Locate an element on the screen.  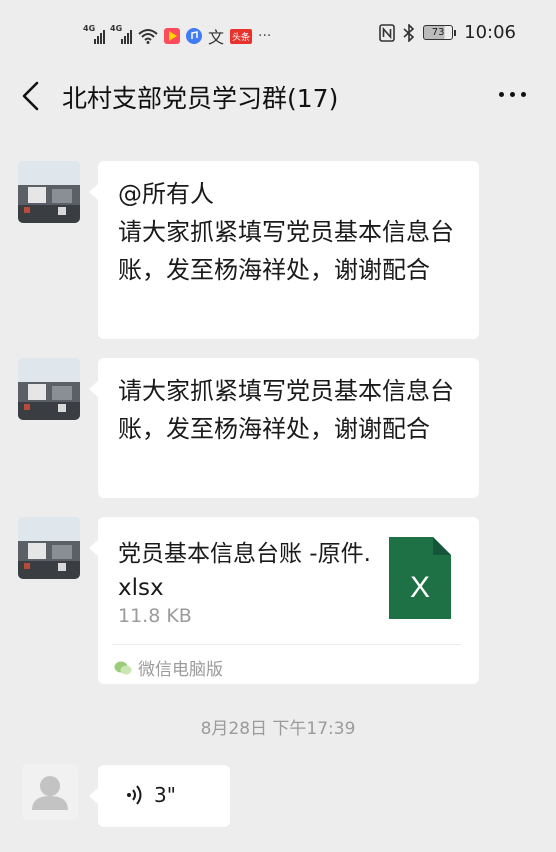
chat-title: 北村支部党员学习群(17) is located at coordinates (200, 98).